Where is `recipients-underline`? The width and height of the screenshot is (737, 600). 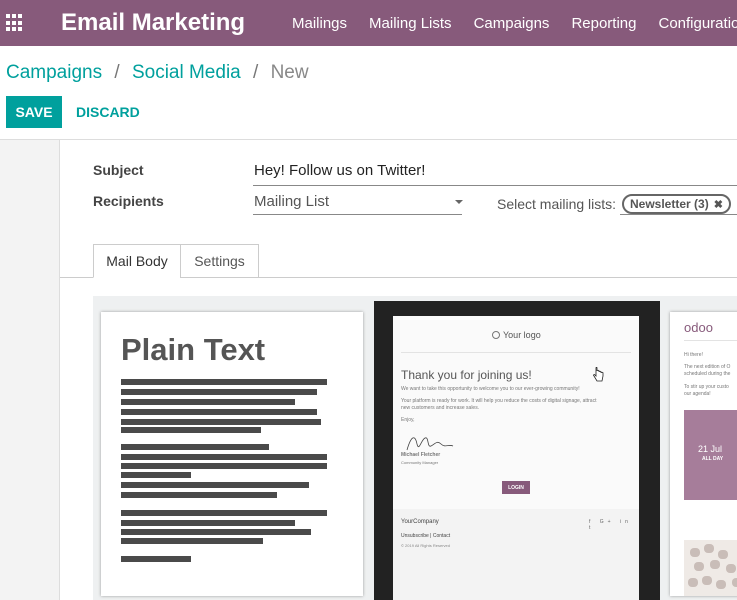 recipients-underline is located at coordinates (357, 214).